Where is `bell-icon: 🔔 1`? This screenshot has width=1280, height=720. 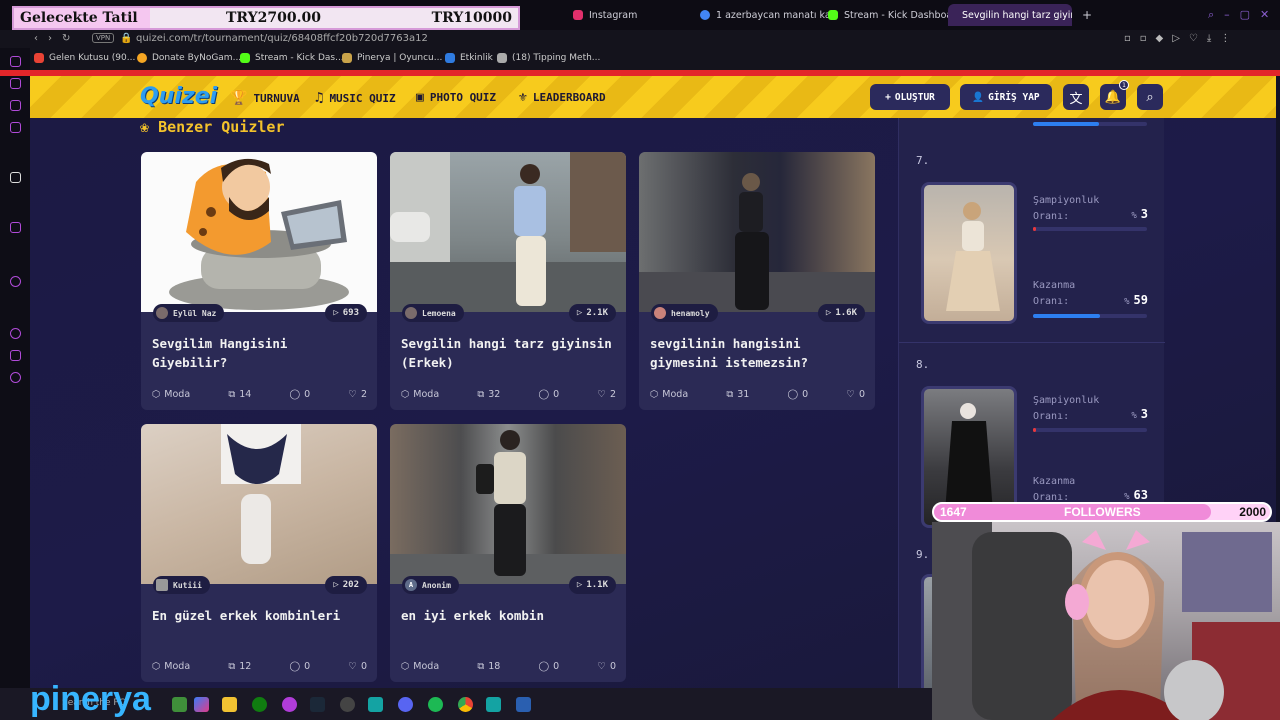
bell-icon: 🔔 1 is located at coordinates (1114, 95).